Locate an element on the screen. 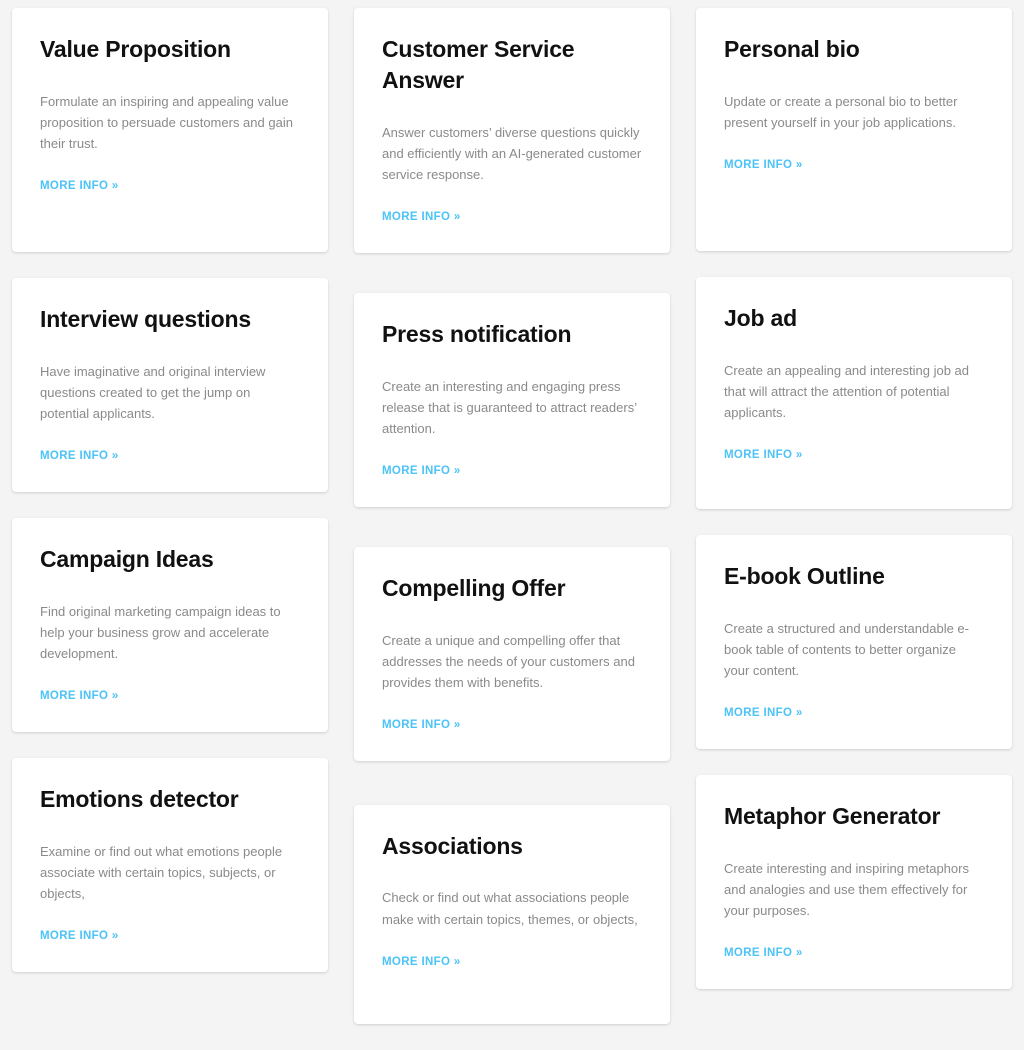 This screenshot has width=1024, height=1050. card-title: Interview questions is located at coordinates (145, 318).